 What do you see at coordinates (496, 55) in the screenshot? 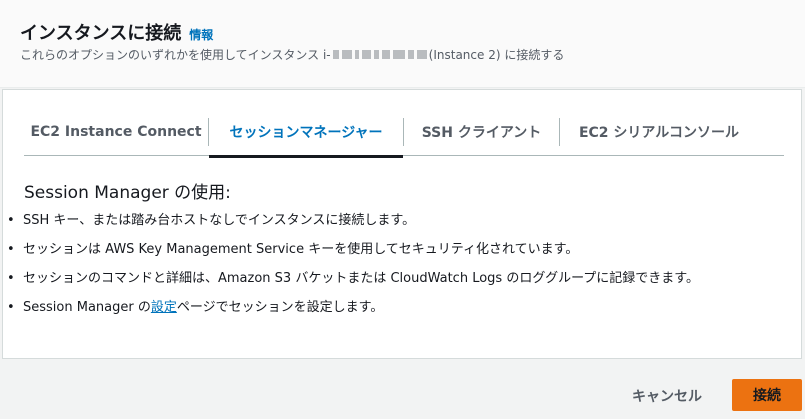
I see `subtitle-suffix: (Instance 2) に接続する` at bounding box center [496, 55].